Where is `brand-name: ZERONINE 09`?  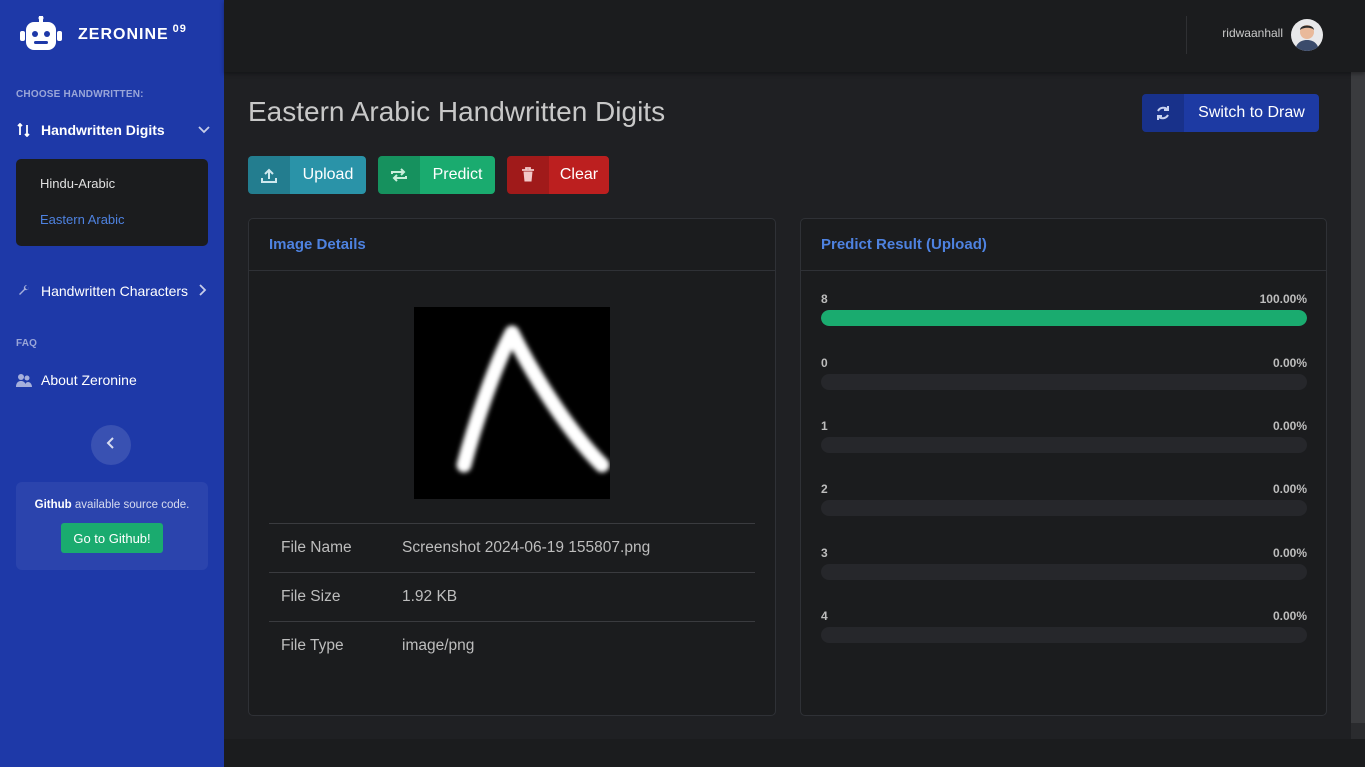 brand-name: ZERONINE 09 is located at coordinates (132, 33).